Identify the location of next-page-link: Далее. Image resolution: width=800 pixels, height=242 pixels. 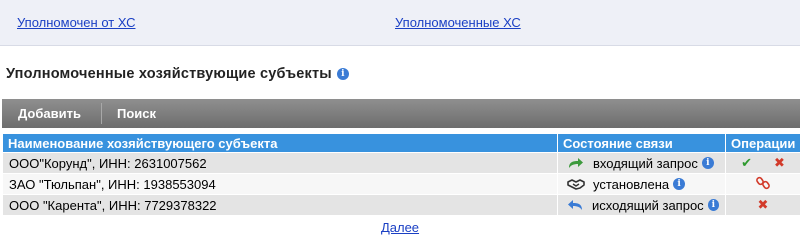
(400, 227).